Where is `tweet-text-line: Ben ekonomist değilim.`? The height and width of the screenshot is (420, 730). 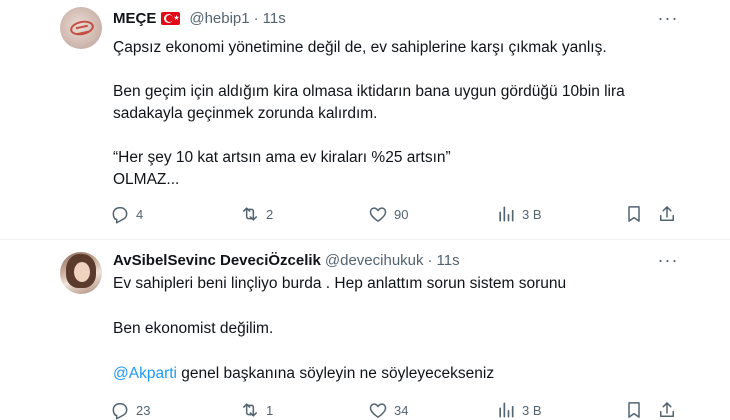
tweet-text-line: Ben ekonomist değilim. is located at coordinates (193, 328).